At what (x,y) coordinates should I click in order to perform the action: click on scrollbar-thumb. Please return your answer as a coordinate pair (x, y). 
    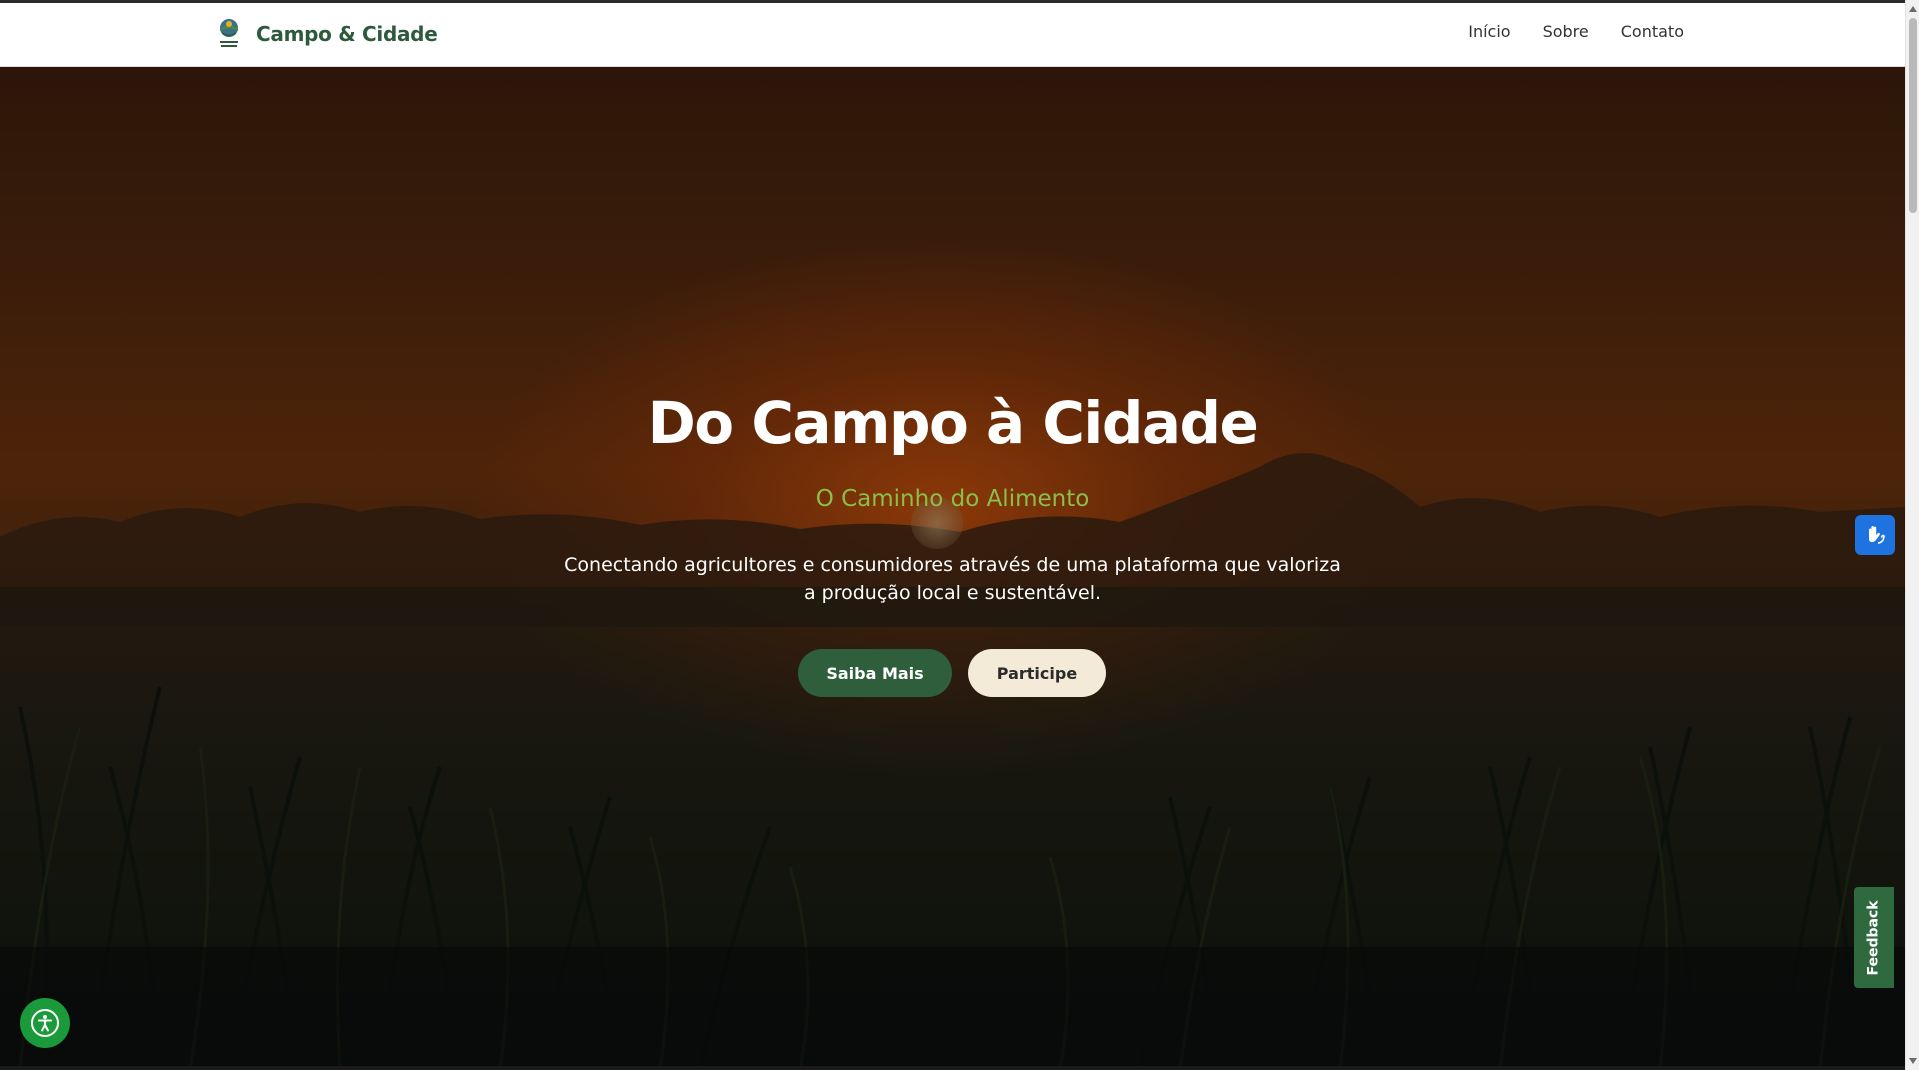
    Looking at the image, I should click on (1913, 115).